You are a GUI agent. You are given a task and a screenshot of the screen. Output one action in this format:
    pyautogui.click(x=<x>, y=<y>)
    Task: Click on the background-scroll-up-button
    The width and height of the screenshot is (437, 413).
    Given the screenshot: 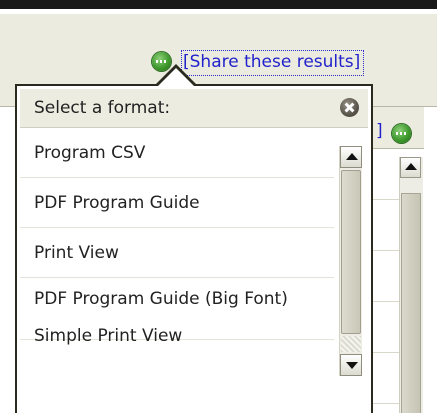 What is the action you would take?
    pyautogui.click(x=410, y=167)
    